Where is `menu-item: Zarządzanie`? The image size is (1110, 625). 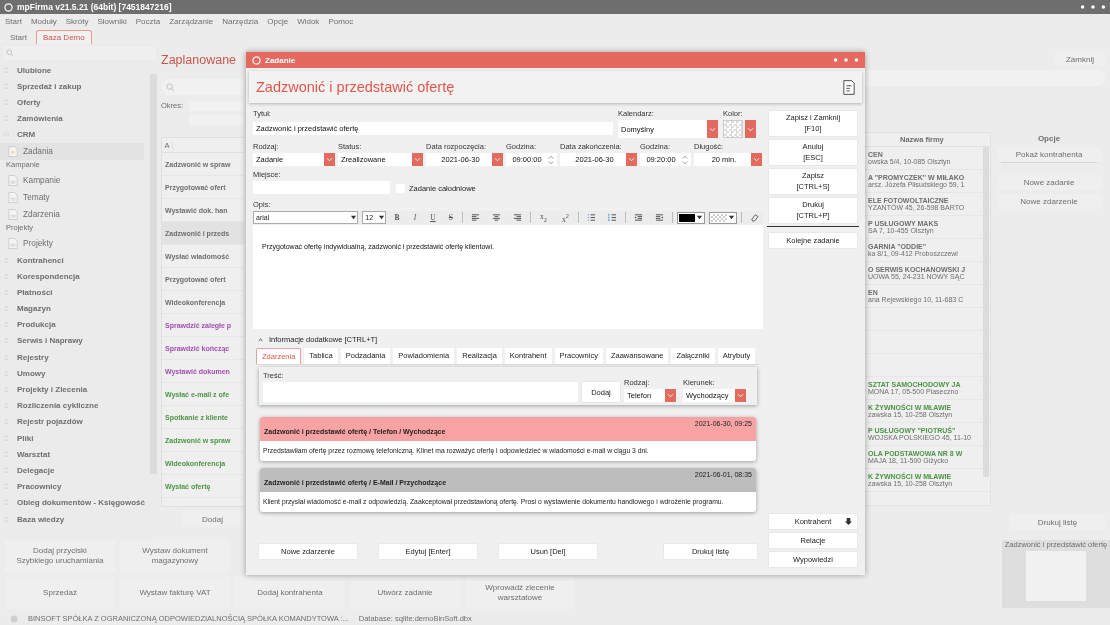 menu-item: Zarządzanie is located at coordinates (191, 21).